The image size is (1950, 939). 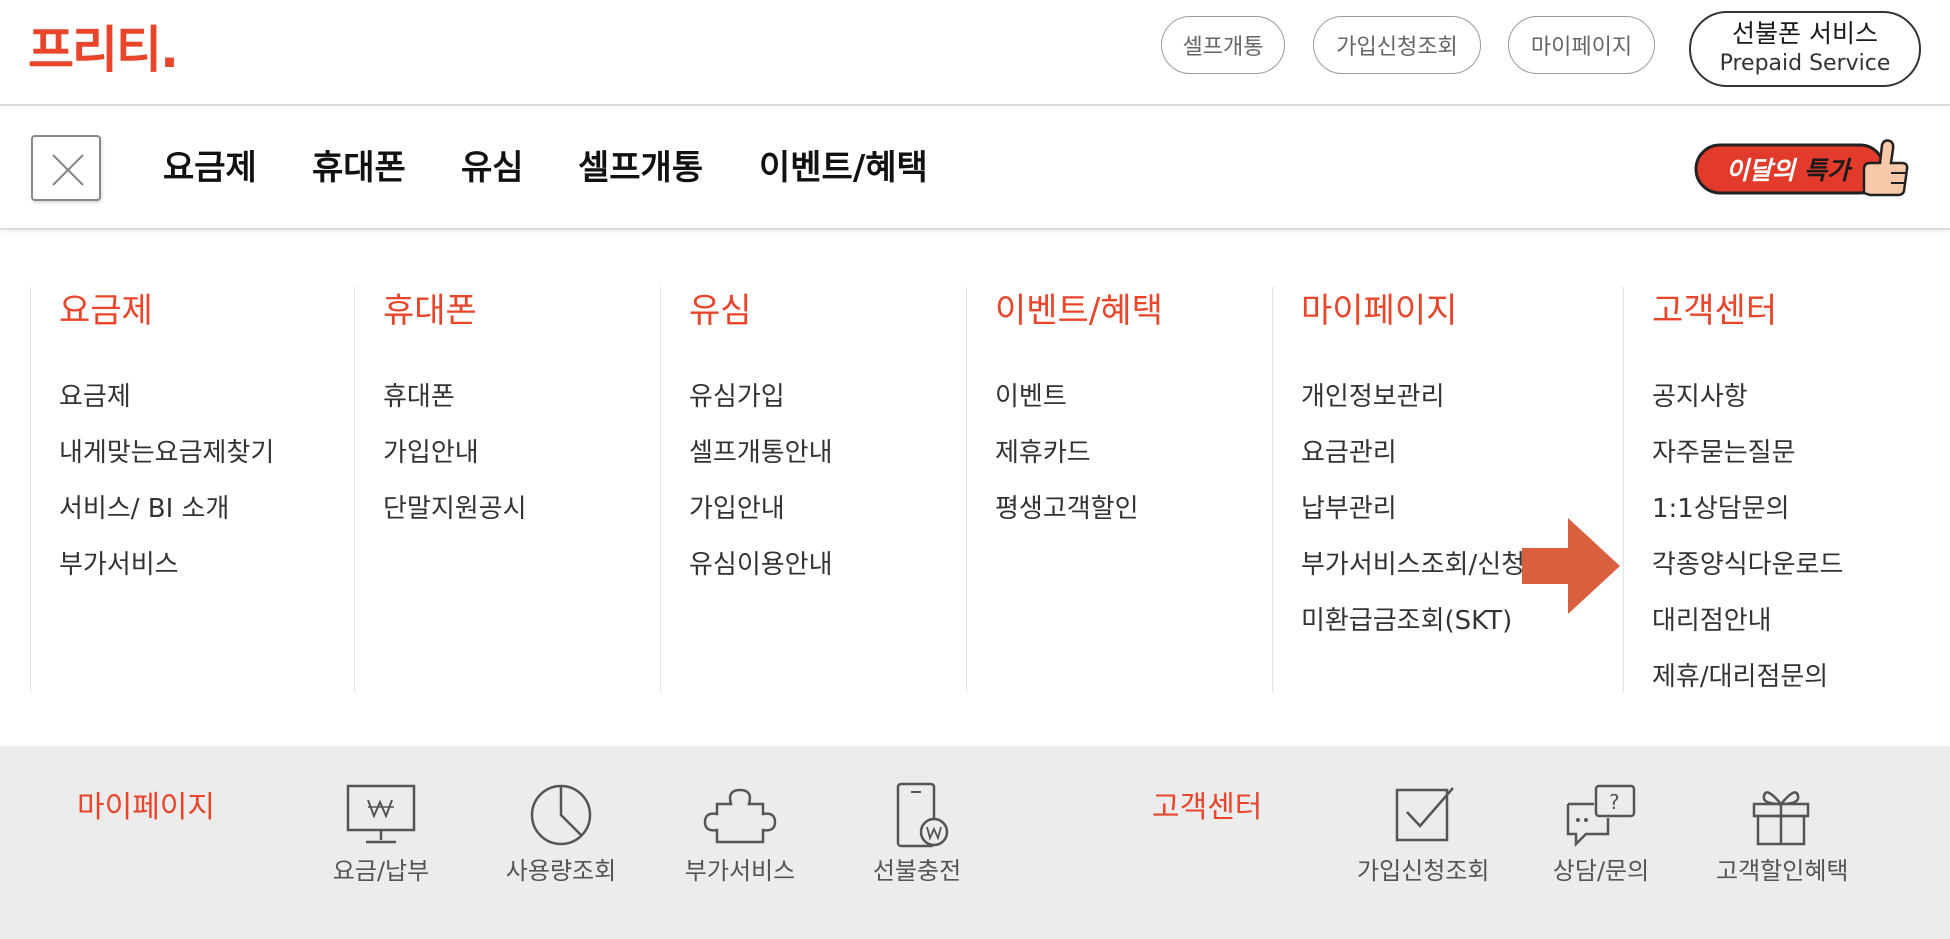 What do you see at coordinates (381, 871) in the screenshot?
I see `quick-link-label: 요금/납부` at bounding box center [381, 871].